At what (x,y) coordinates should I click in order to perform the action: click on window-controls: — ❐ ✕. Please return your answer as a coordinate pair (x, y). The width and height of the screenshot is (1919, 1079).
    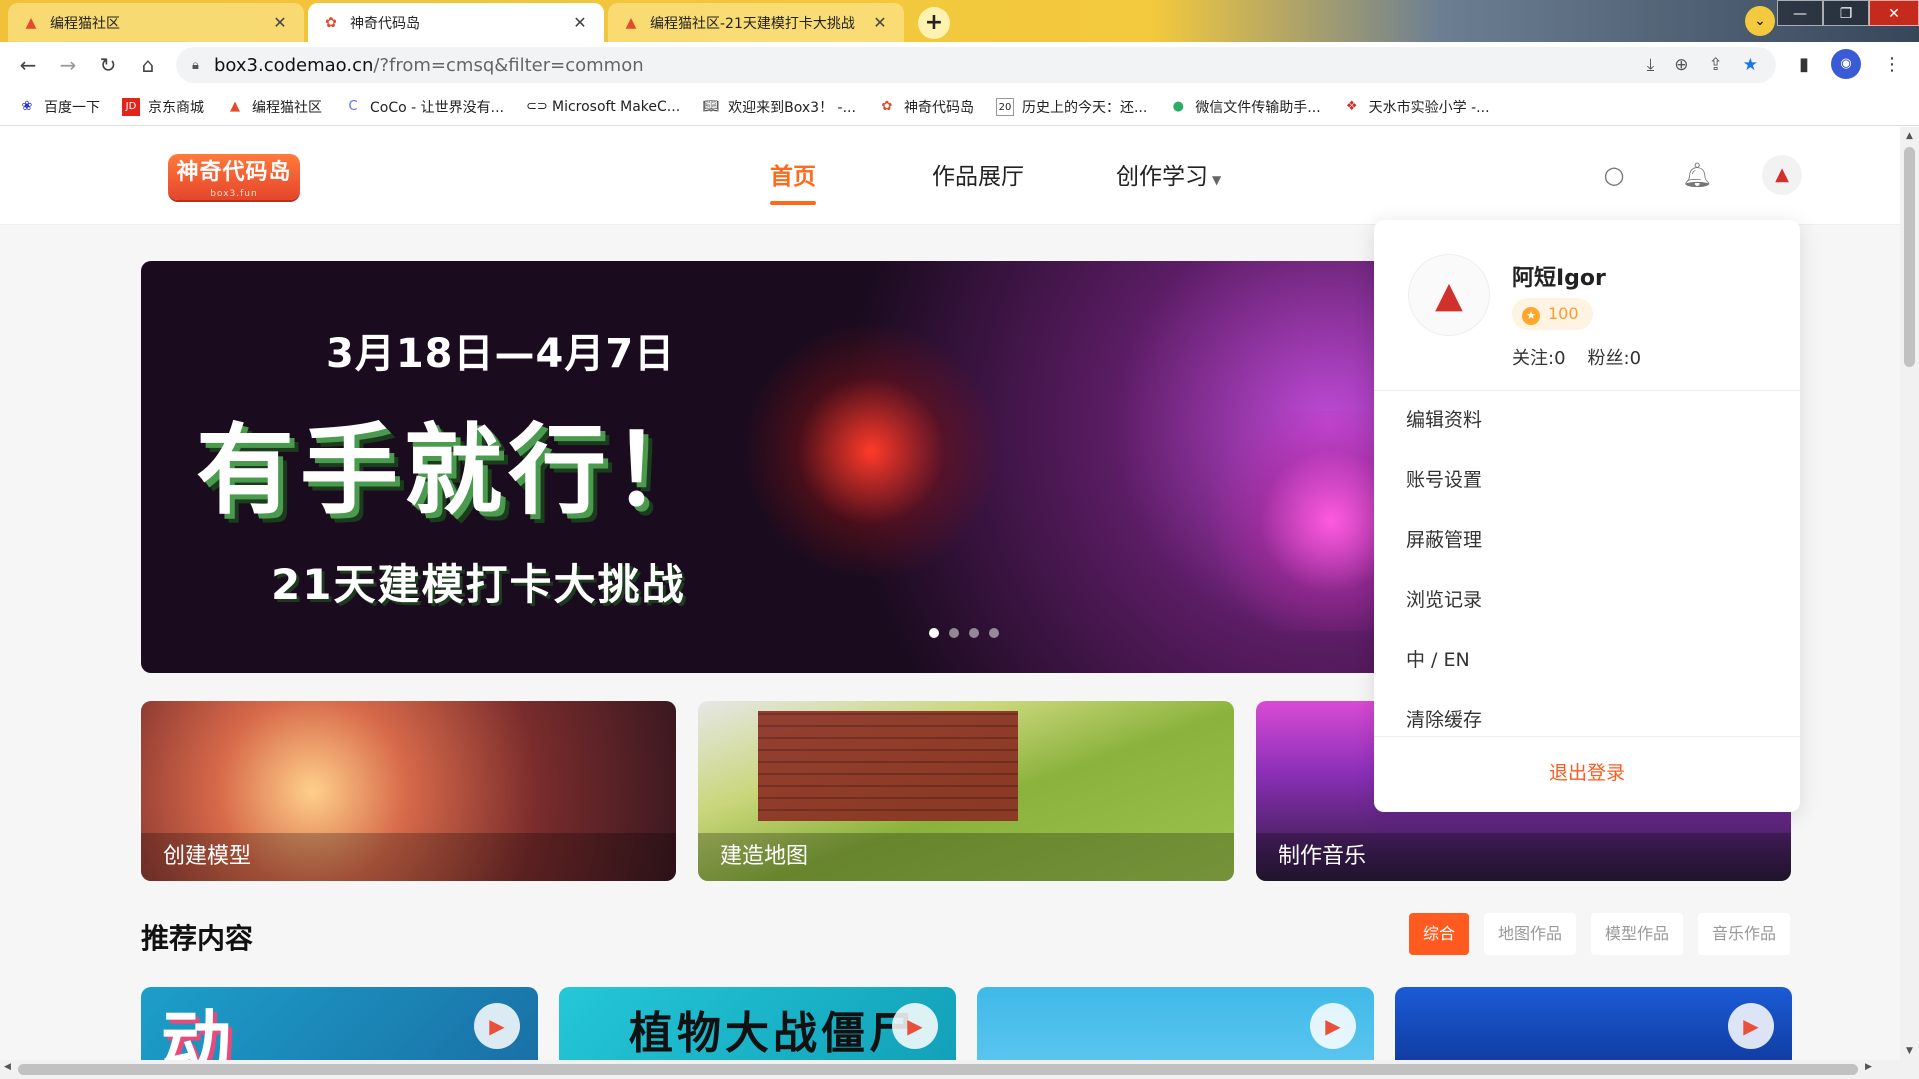
    Looking at the image, I should click on (1848, 13).